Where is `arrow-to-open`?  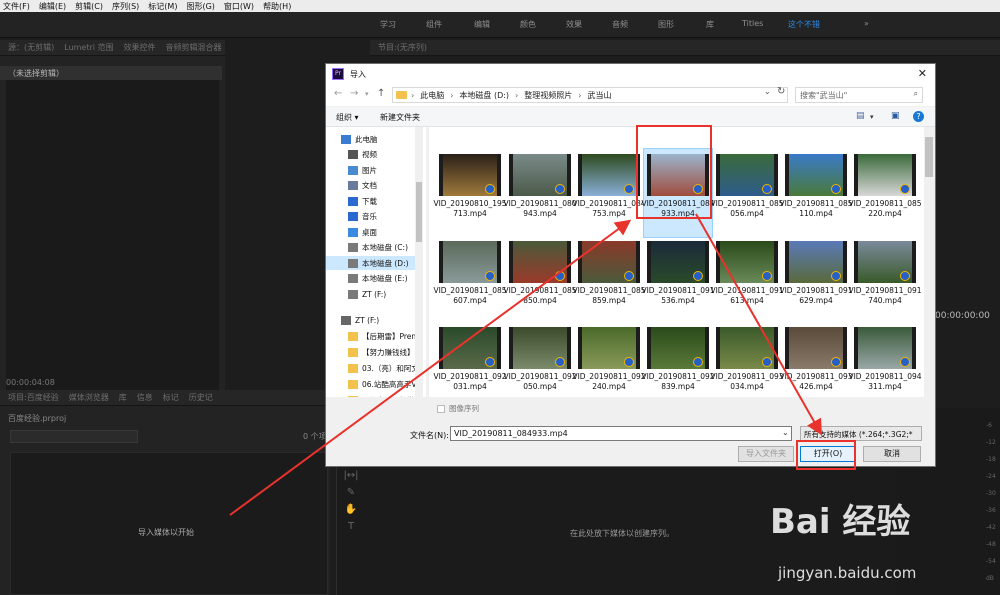
arrow-to-open is located at coordinates (758, 324).